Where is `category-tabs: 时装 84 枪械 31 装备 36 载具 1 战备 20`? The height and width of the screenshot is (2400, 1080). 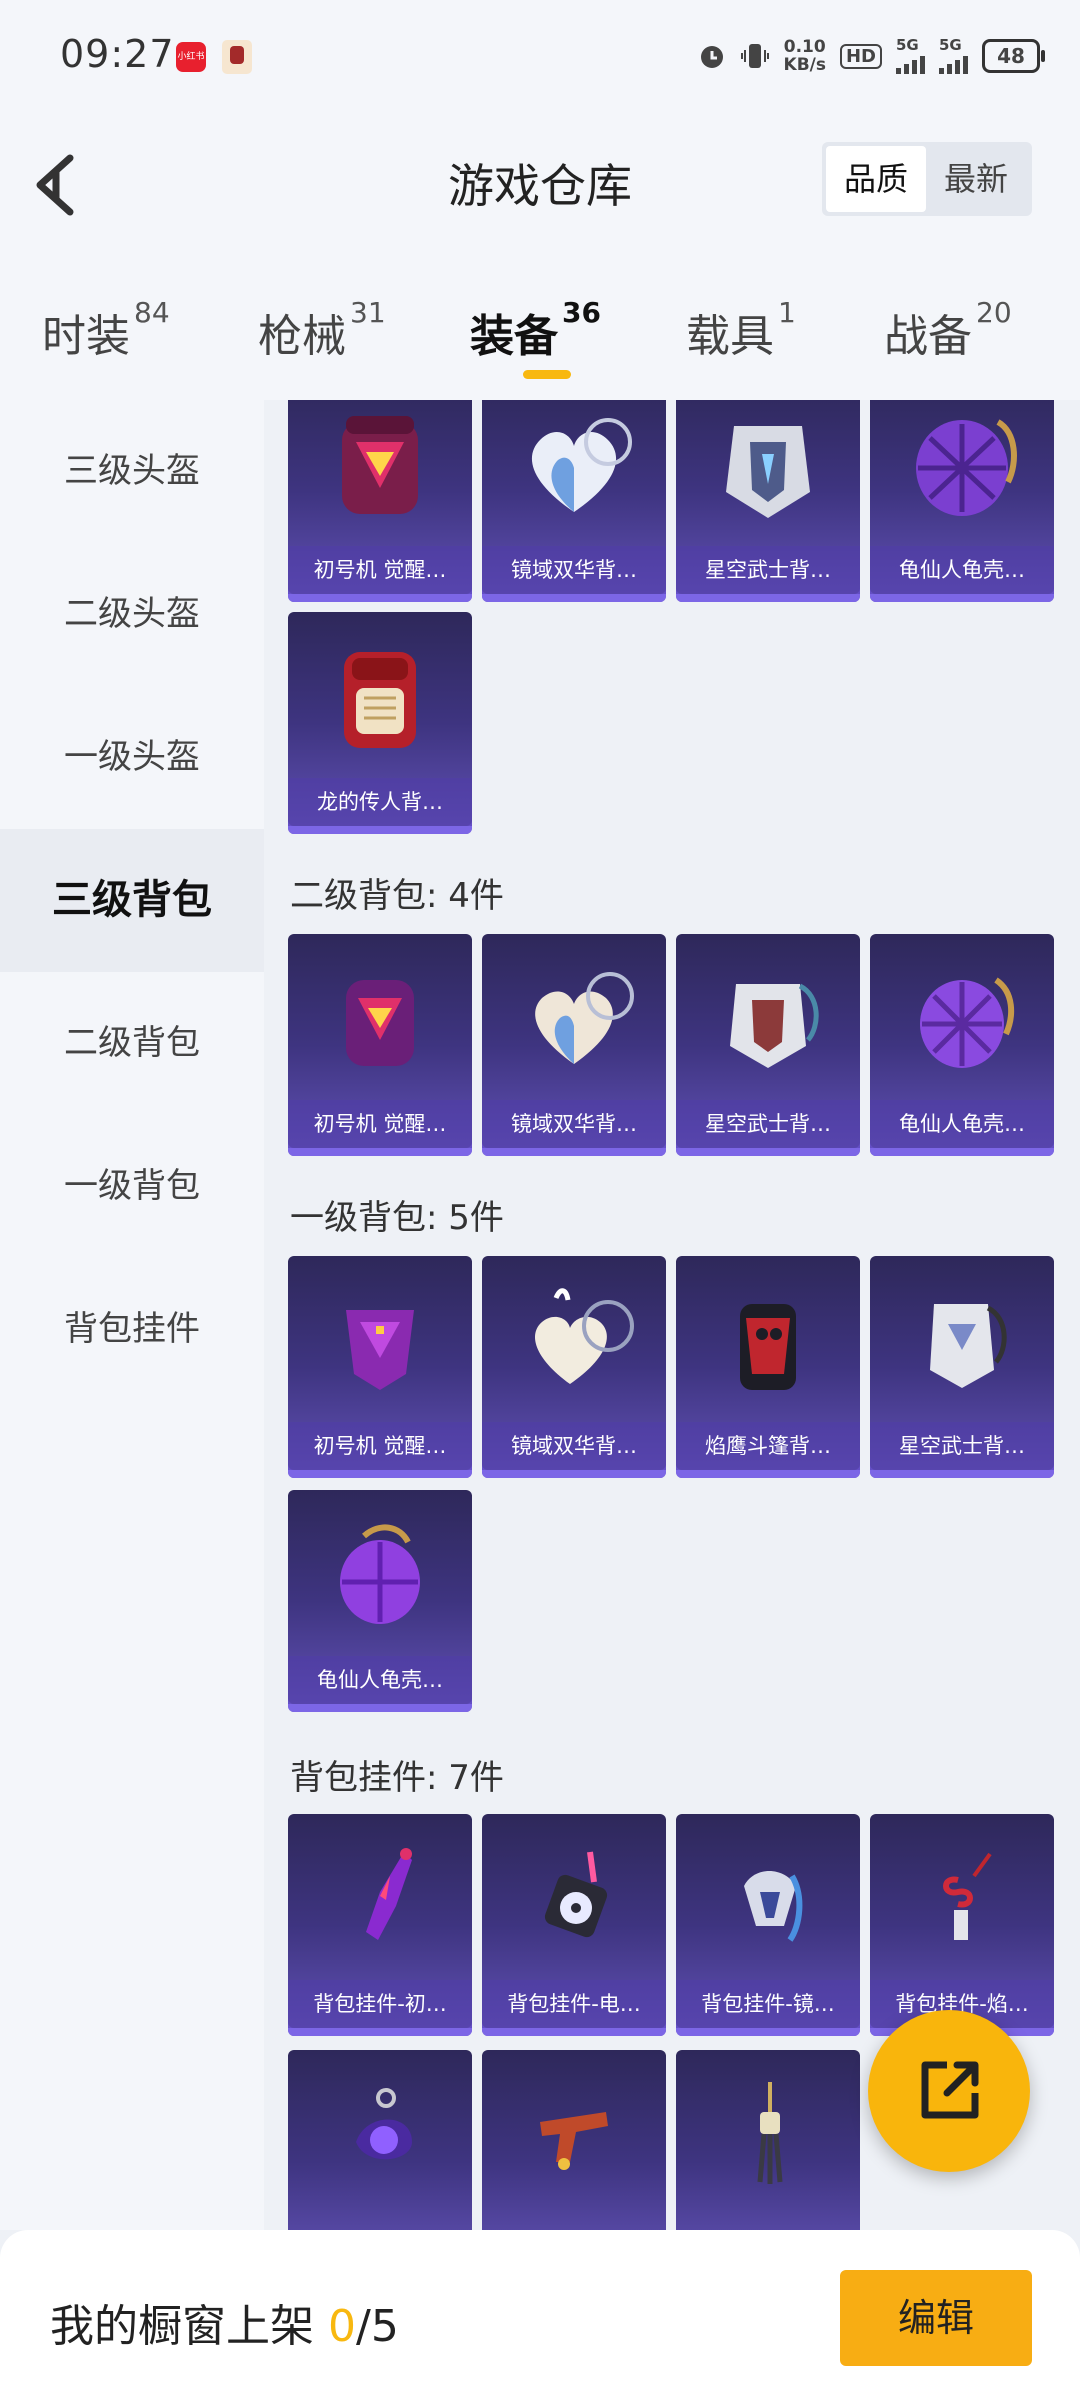
category-tabs: 时装 84 枪械 31 装备 36 载具 1 战备 20 is located at coordinates (540, 326).